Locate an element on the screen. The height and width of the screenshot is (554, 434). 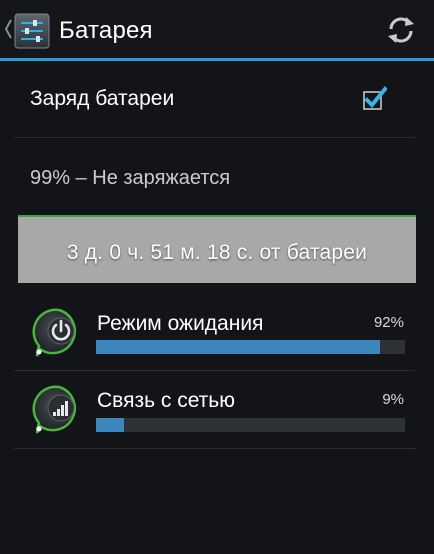
signal-bars-icon is located at coordinates (54, 409).